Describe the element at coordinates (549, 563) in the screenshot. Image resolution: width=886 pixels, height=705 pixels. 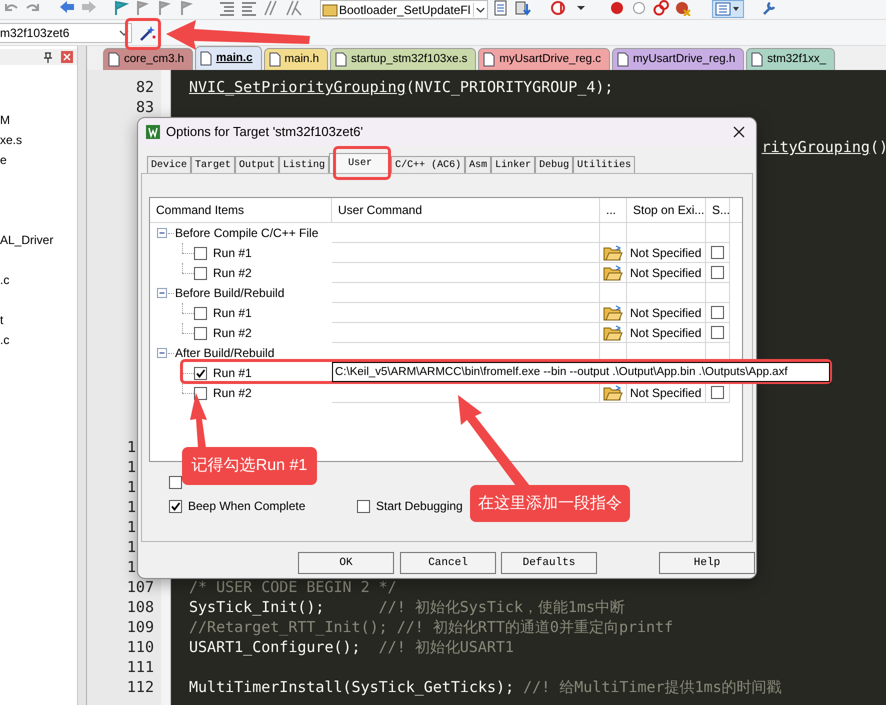
I see `dialog-button: Defaults` at that location.